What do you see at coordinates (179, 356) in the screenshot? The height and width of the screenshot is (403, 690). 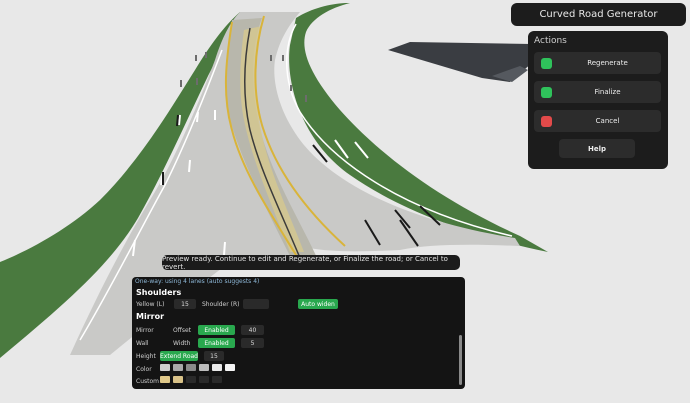 I see `extend-road-button: Extend Road` at bounding box center [179, 356].